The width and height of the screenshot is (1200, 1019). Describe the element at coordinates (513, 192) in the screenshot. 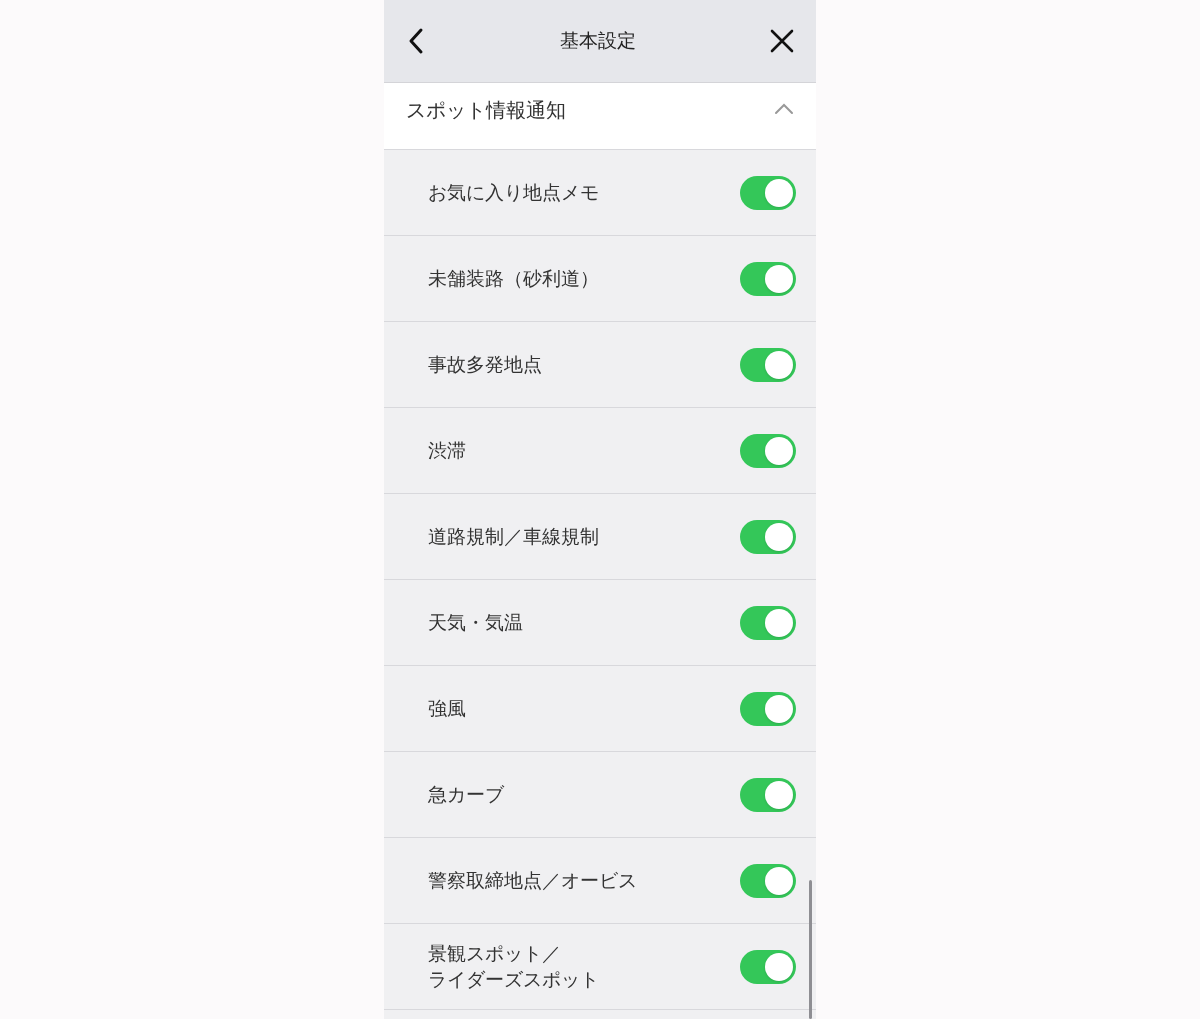

I see `setting-label: お気に入り地点メモ` at that location.